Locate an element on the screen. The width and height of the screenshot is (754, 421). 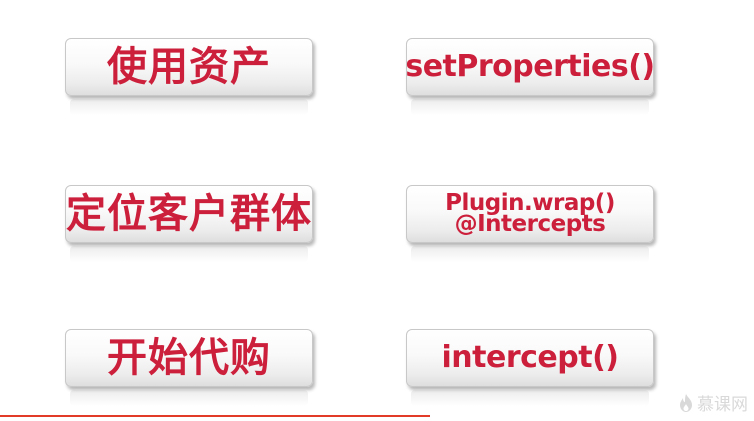
flame-logo-icon is located at coordinates (686, 402).